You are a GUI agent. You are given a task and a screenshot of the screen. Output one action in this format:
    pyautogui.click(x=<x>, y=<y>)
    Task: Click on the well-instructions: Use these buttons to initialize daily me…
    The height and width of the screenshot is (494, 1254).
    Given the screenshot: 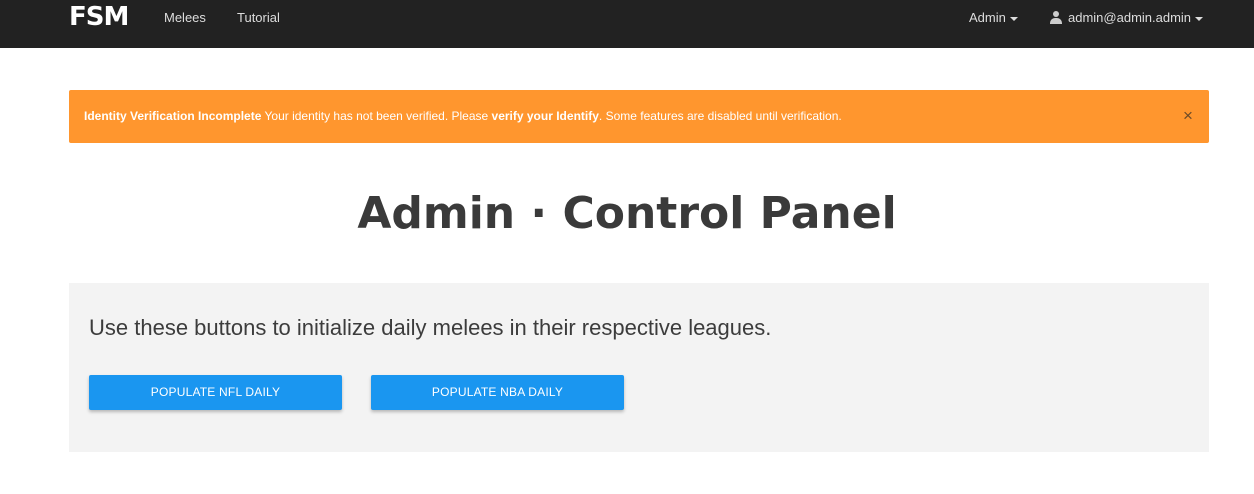 What is the action you would take?
    pyautogui.click(x=430, y=327)
    